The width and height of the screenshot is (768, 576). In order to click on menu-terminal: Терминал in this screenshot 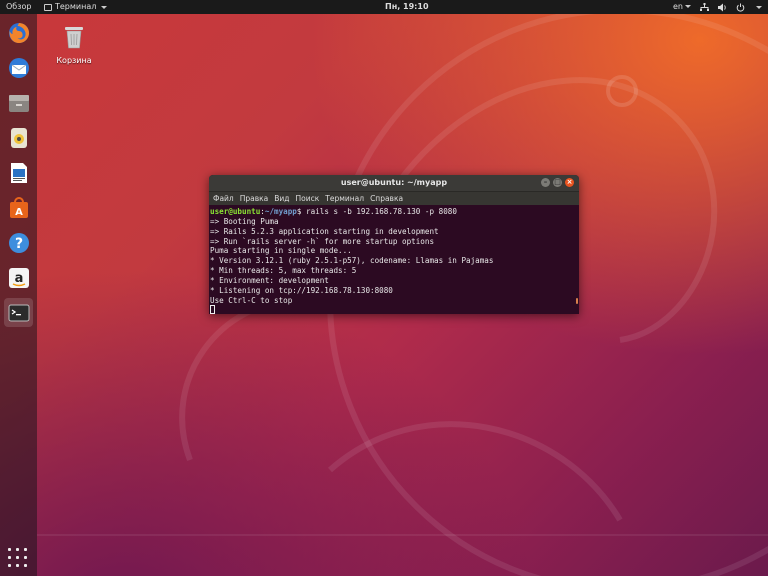, I will do `click(344, 198)`.